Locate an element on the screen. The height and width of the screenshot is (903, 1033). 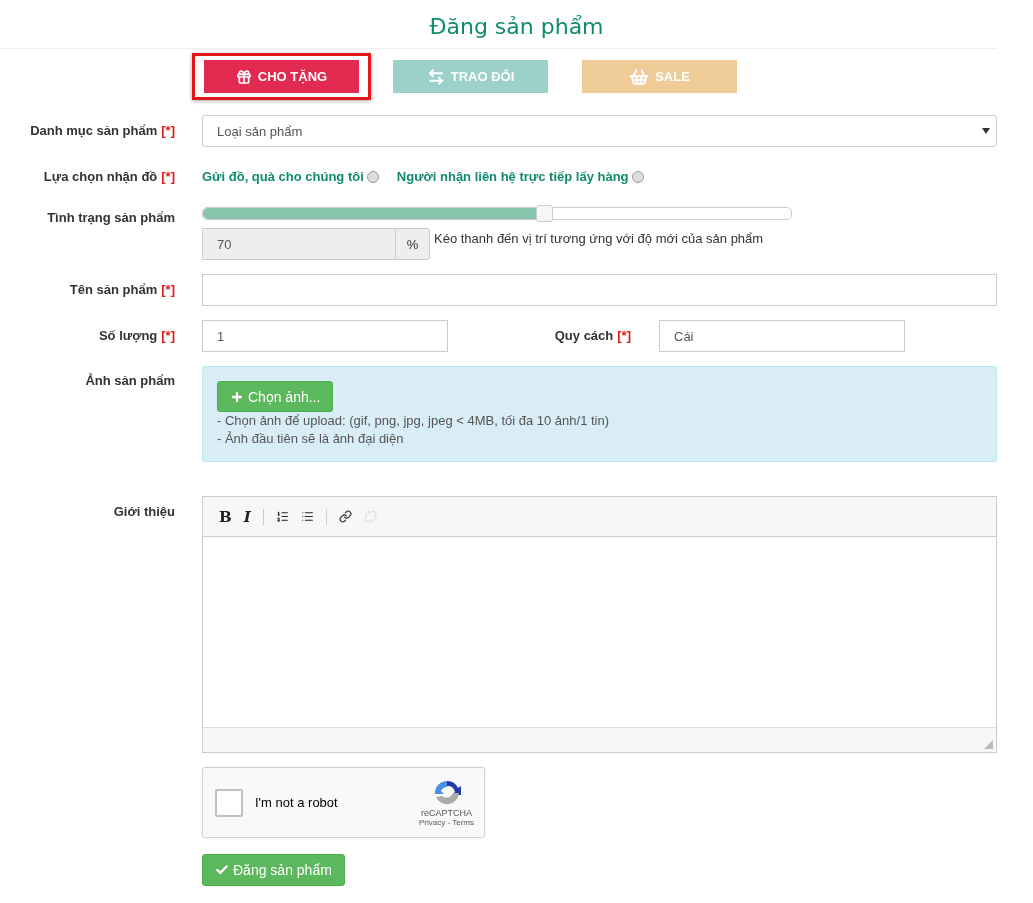
captcha-label: I'm not a robot is located at coordinates (297, 802).